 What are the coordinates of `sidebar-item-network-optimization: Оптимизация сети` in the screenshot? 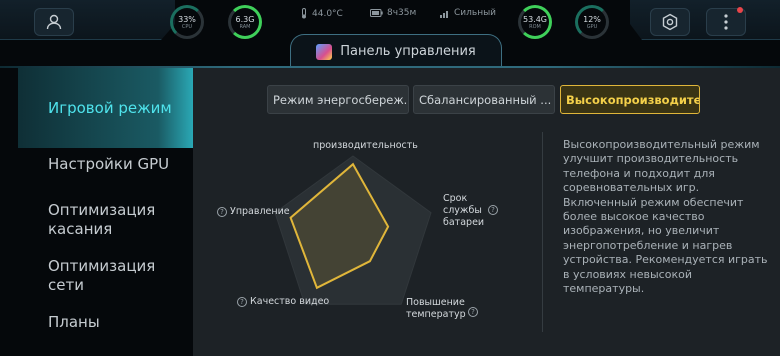 It's located at (93, 276).